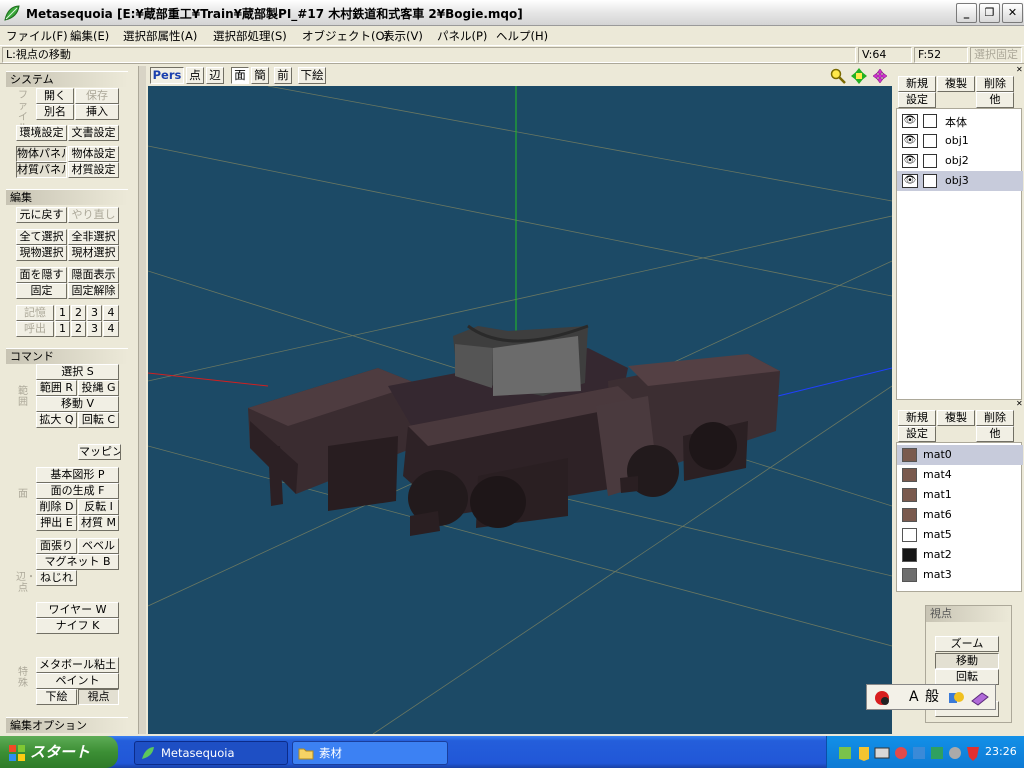  Describe the element at coordinates (93, 237) in the screenshot. I see `deselect-all-button: 全非選択` at that location.